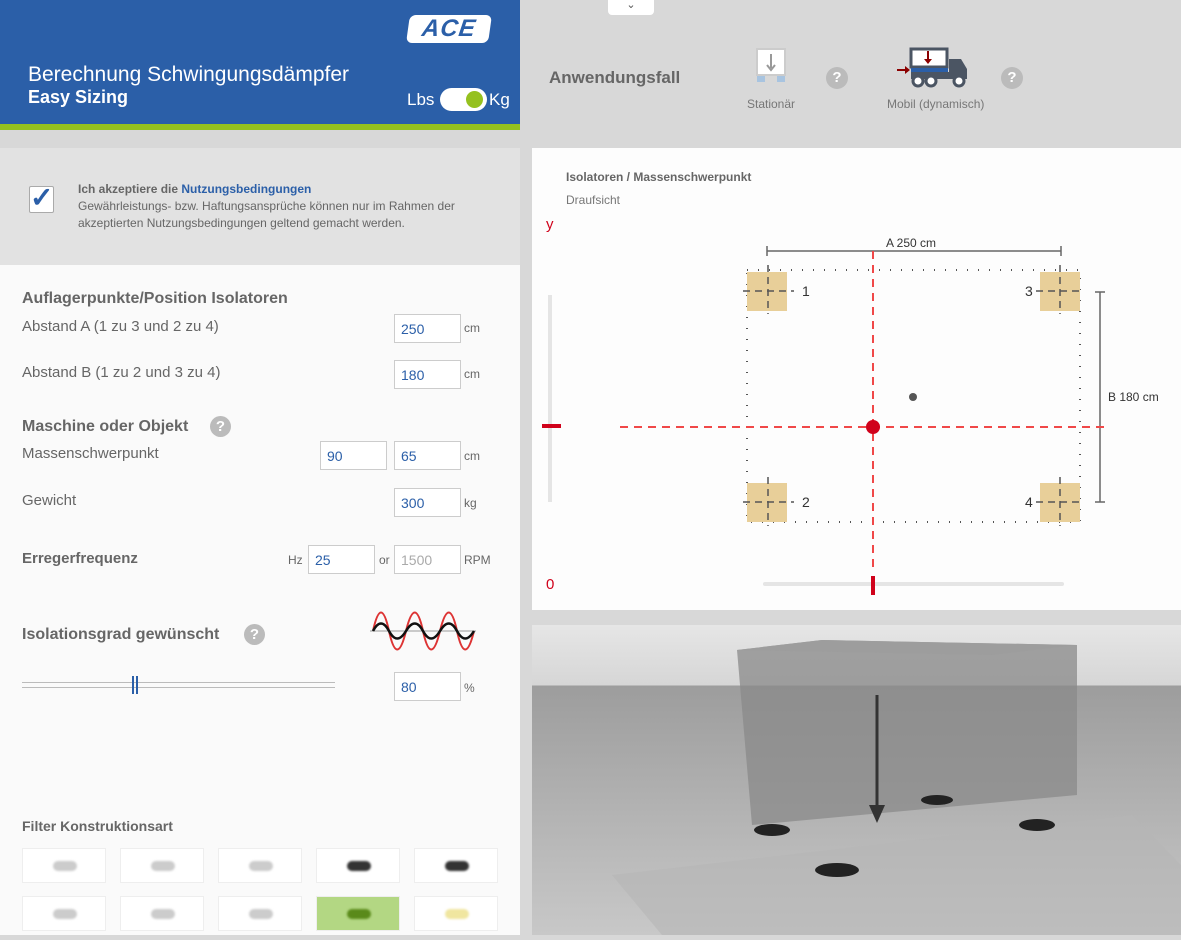  I want to click on app-title: Berechnung Schwingungsdämpfer, so click(189, 74).